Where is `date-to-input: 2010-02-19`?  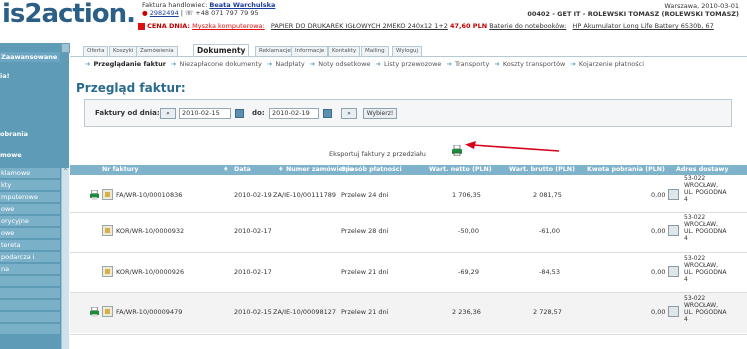
date-to-input: 2010-02-19 is located at coordinates (294, 113).